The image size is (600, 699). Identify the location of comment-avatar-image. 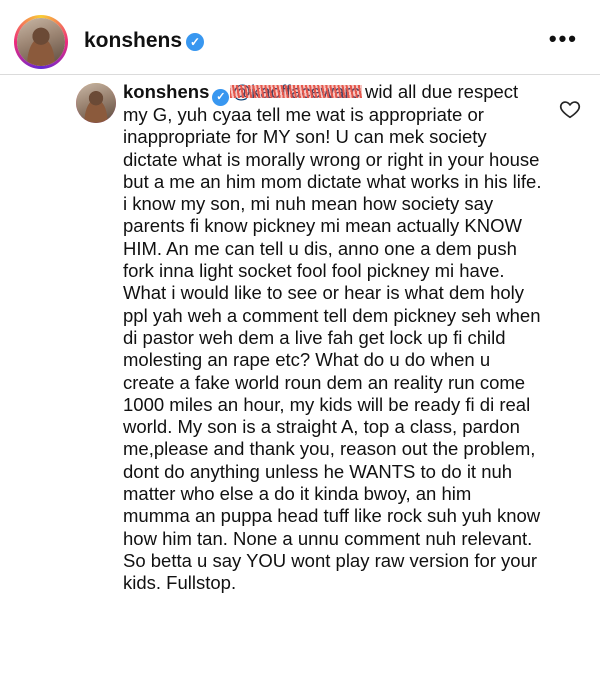
(96, 103).